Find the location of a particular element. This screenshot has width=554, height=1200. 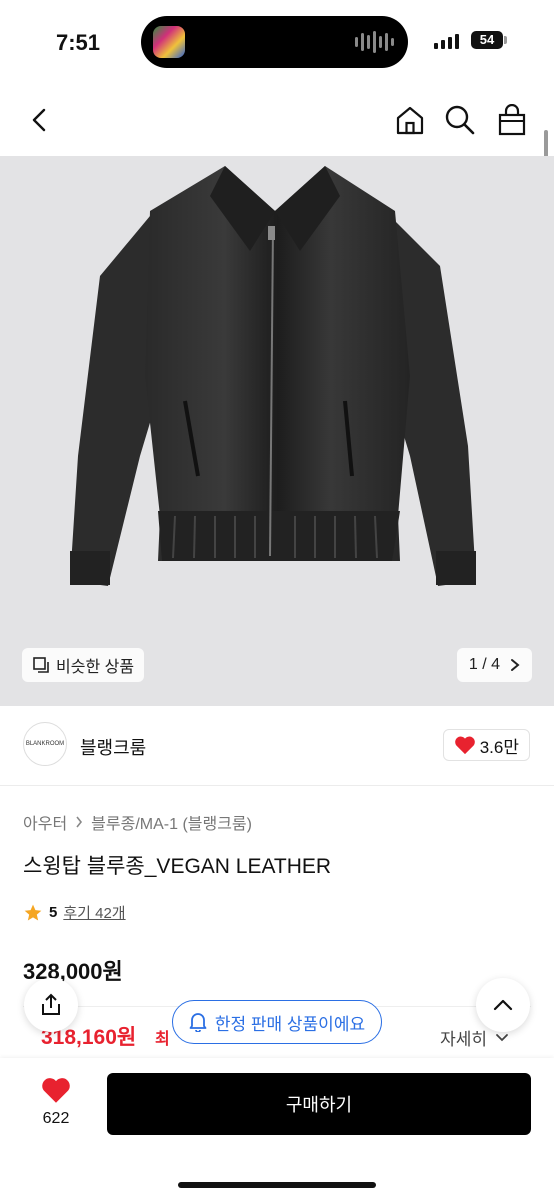

breadcrumb: 아우터 블루종/MA-1 (블랭크룸) is located at coordinates (137, 822).